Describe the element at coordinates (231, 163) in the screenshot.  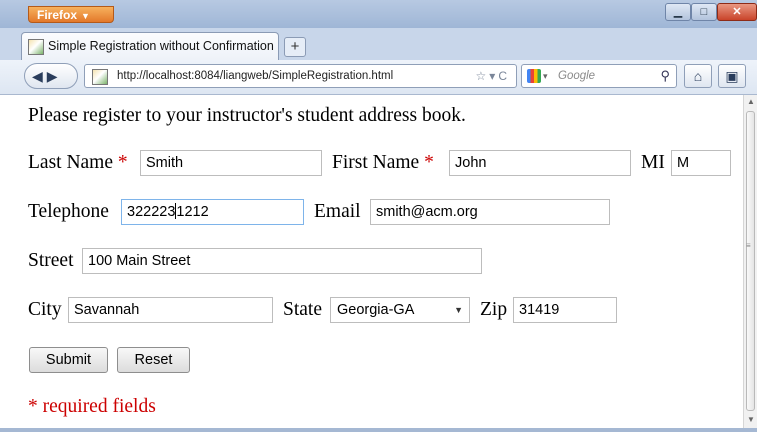
I see `last-name-input: Smith` at that location.